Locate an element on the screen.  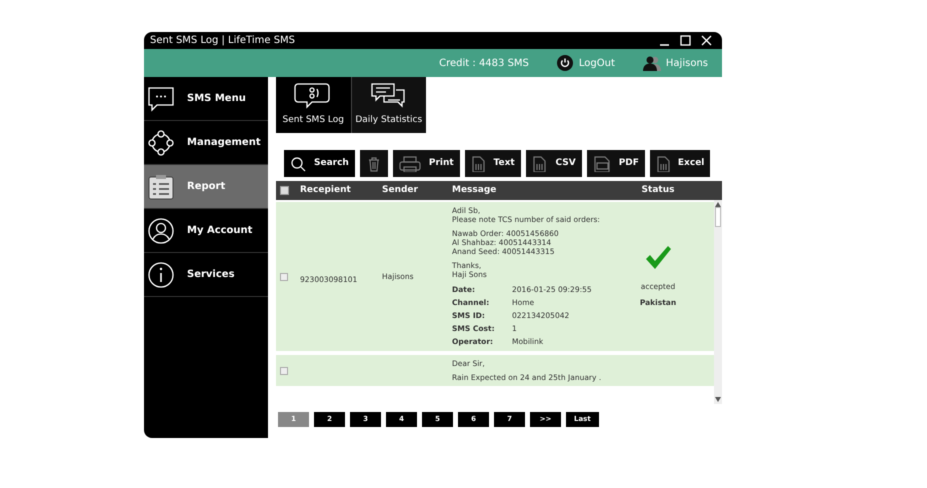
toolbar-button: Search is located at coordinates (319, 163).